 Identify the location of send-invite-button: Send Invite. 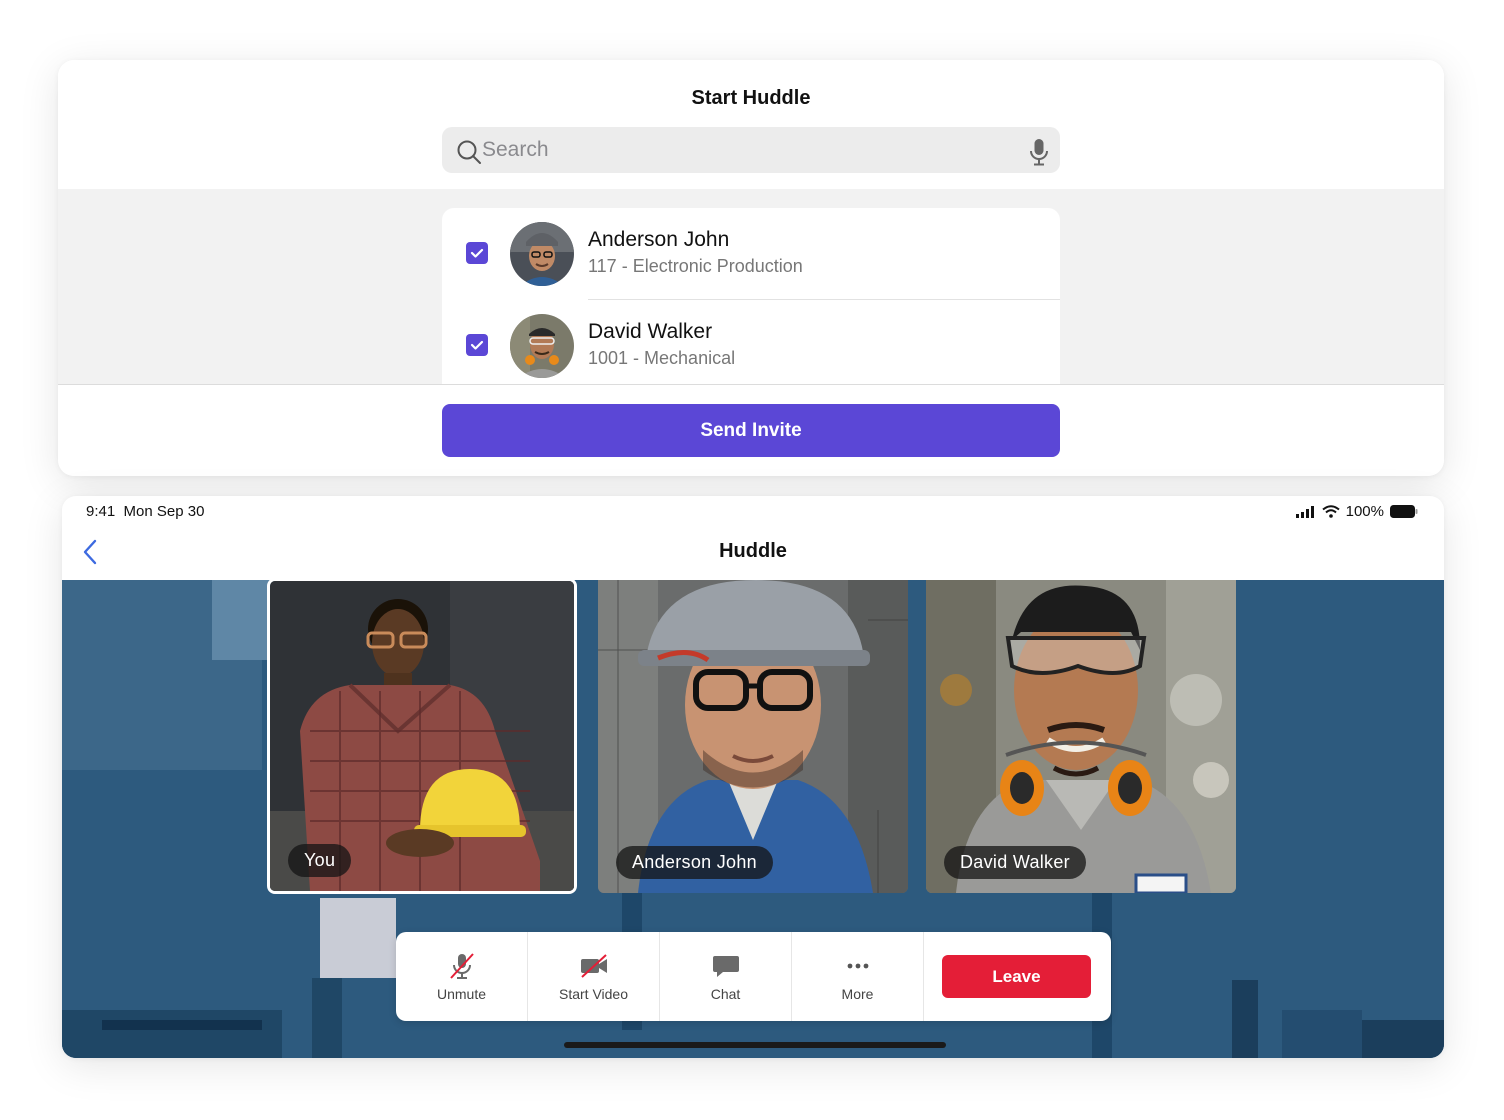
(751, 430).